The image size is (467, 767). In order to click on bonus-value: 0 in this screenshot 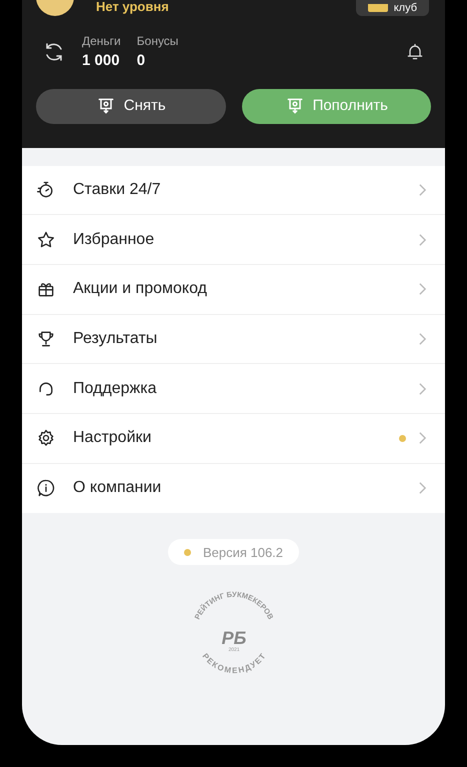, I will do `click(141, 61)`.